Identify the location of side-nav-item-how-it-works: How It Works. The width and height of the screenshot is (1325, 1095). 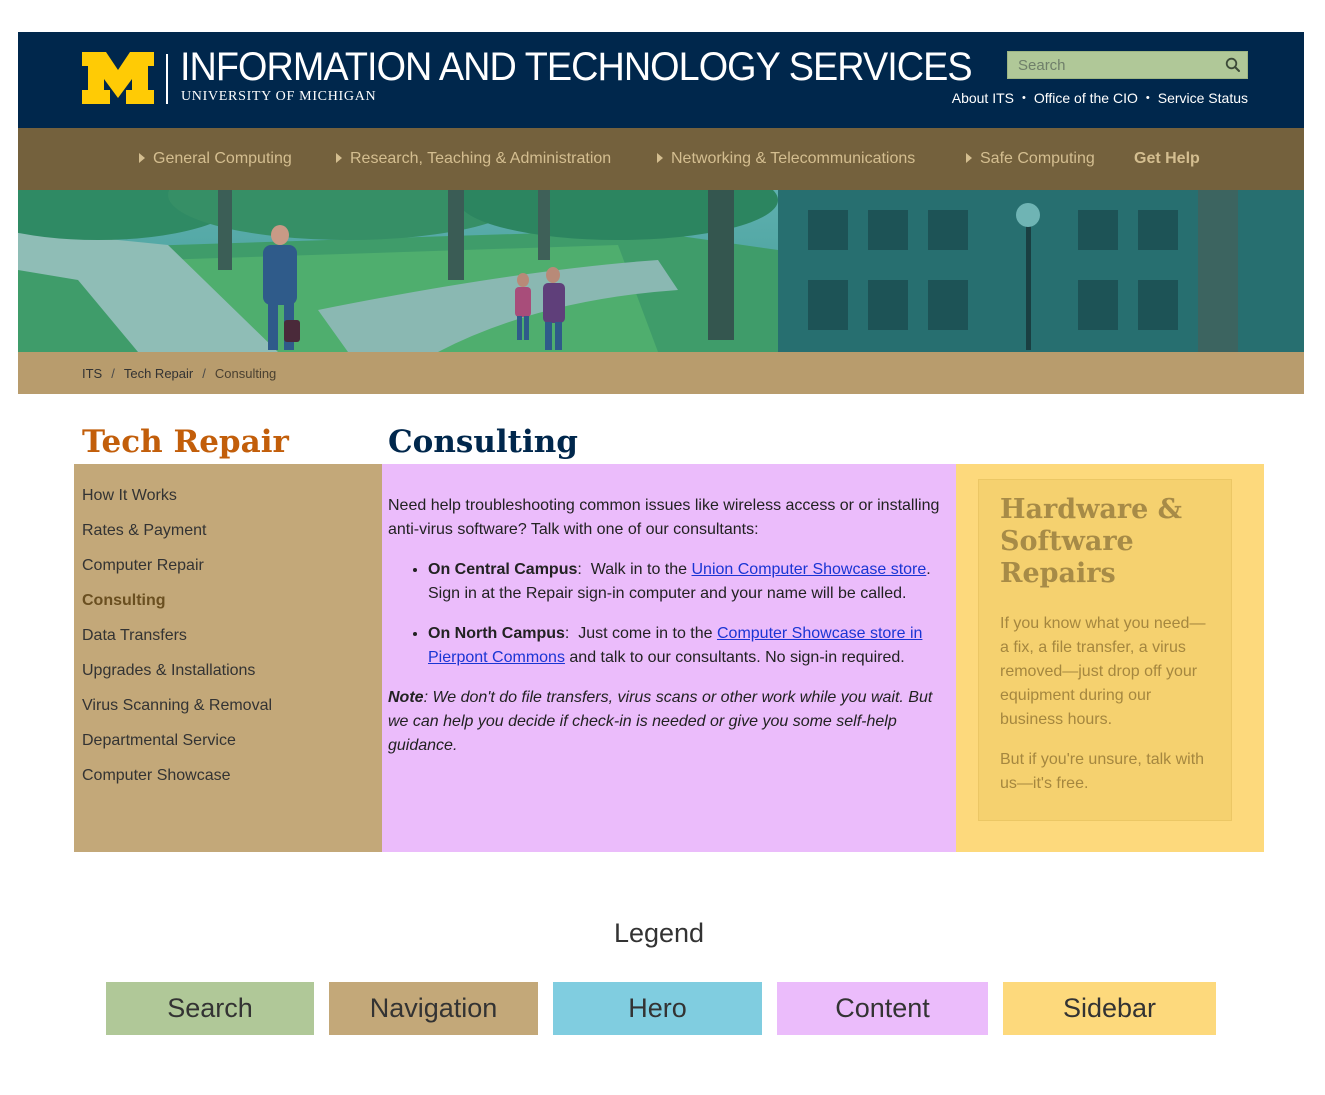
(228, 501).